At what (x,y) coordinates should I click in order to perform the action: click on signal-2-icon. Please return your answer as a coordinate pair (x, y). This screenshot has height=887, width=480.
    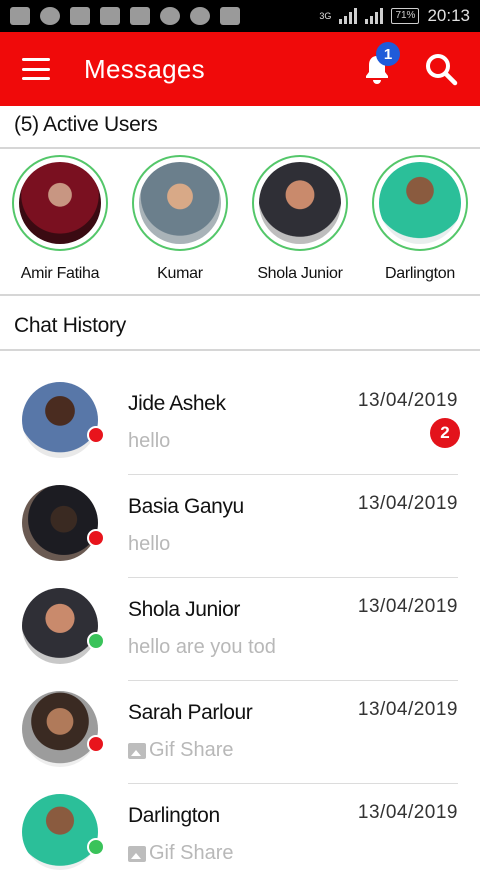
    Looking at the image, I should click on (374, 16).